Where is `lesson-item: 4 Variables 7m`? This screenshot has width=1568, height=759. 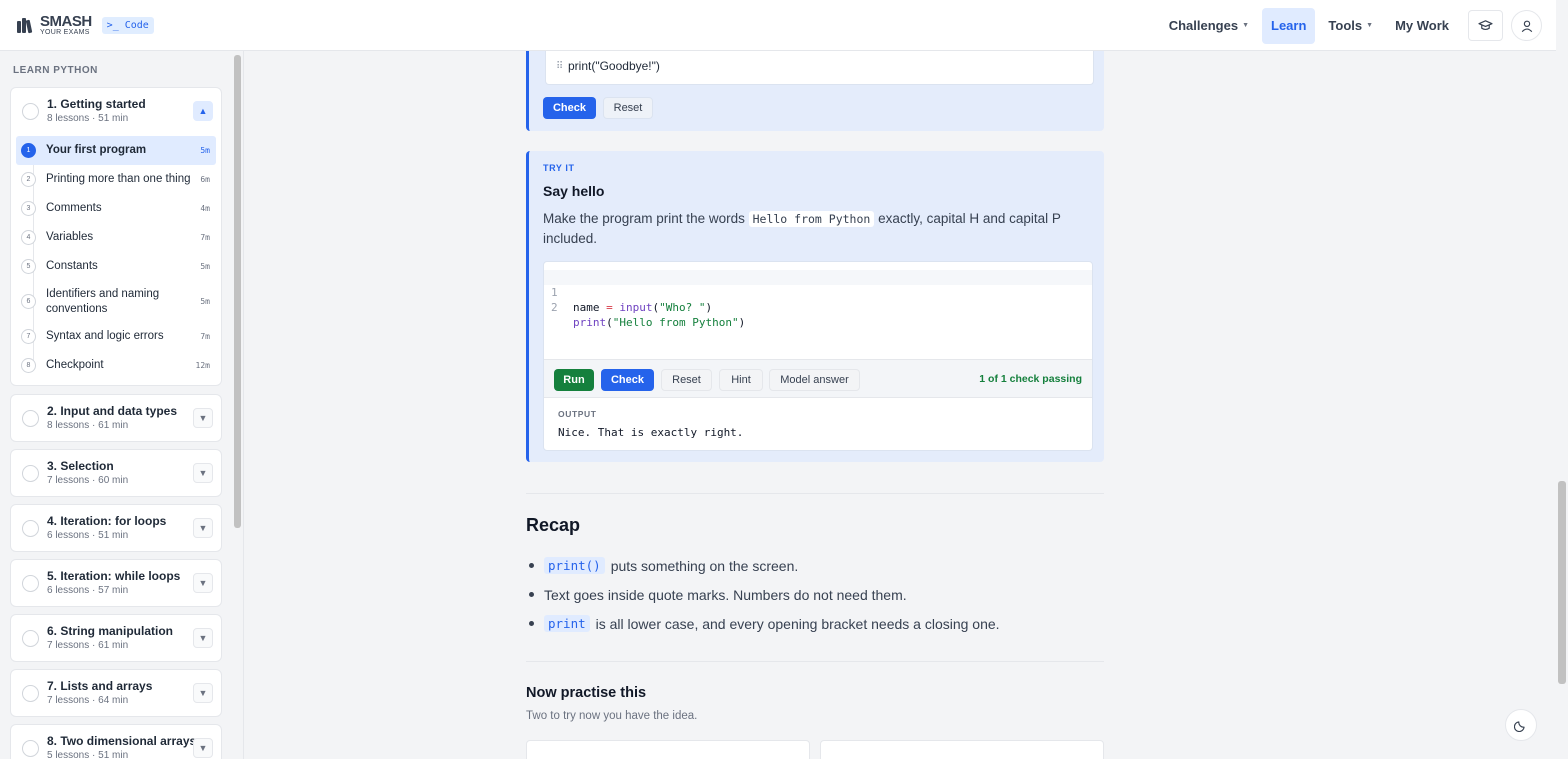
lesson-item: 4 Variables 7m is located at coordinates (116, 237).